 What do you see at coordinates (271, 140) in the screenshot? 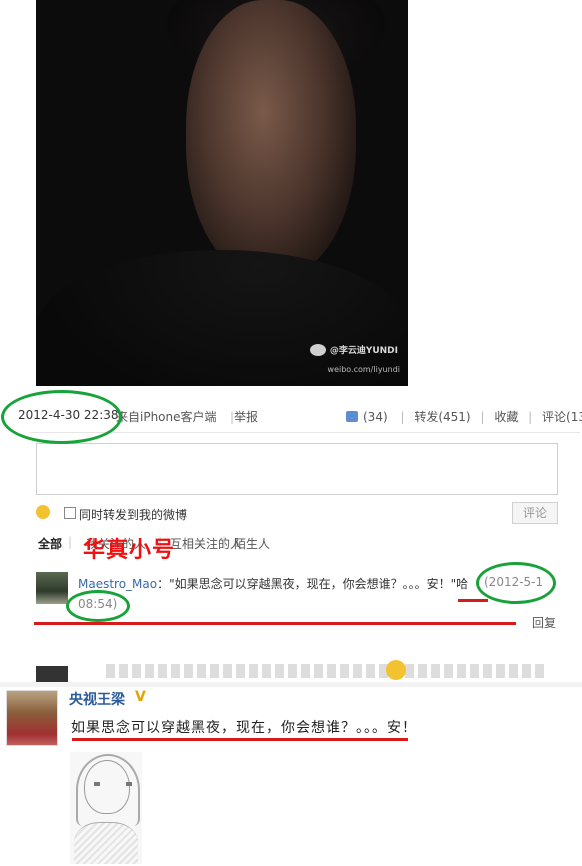
I see `photo-face` at bounding box center [271, 140].